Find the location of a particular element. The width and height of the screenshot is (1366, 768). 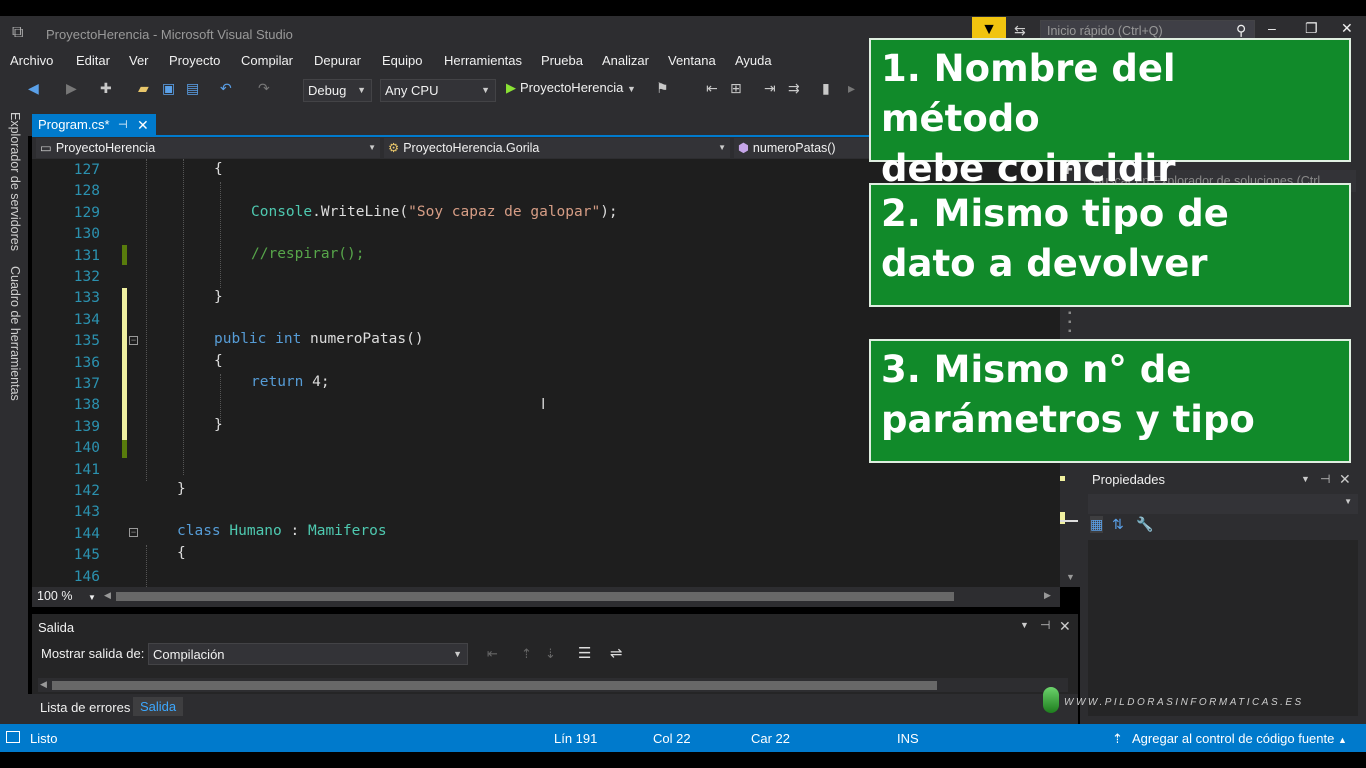

back-icon: ◀ is located at coordinates (33, 88).